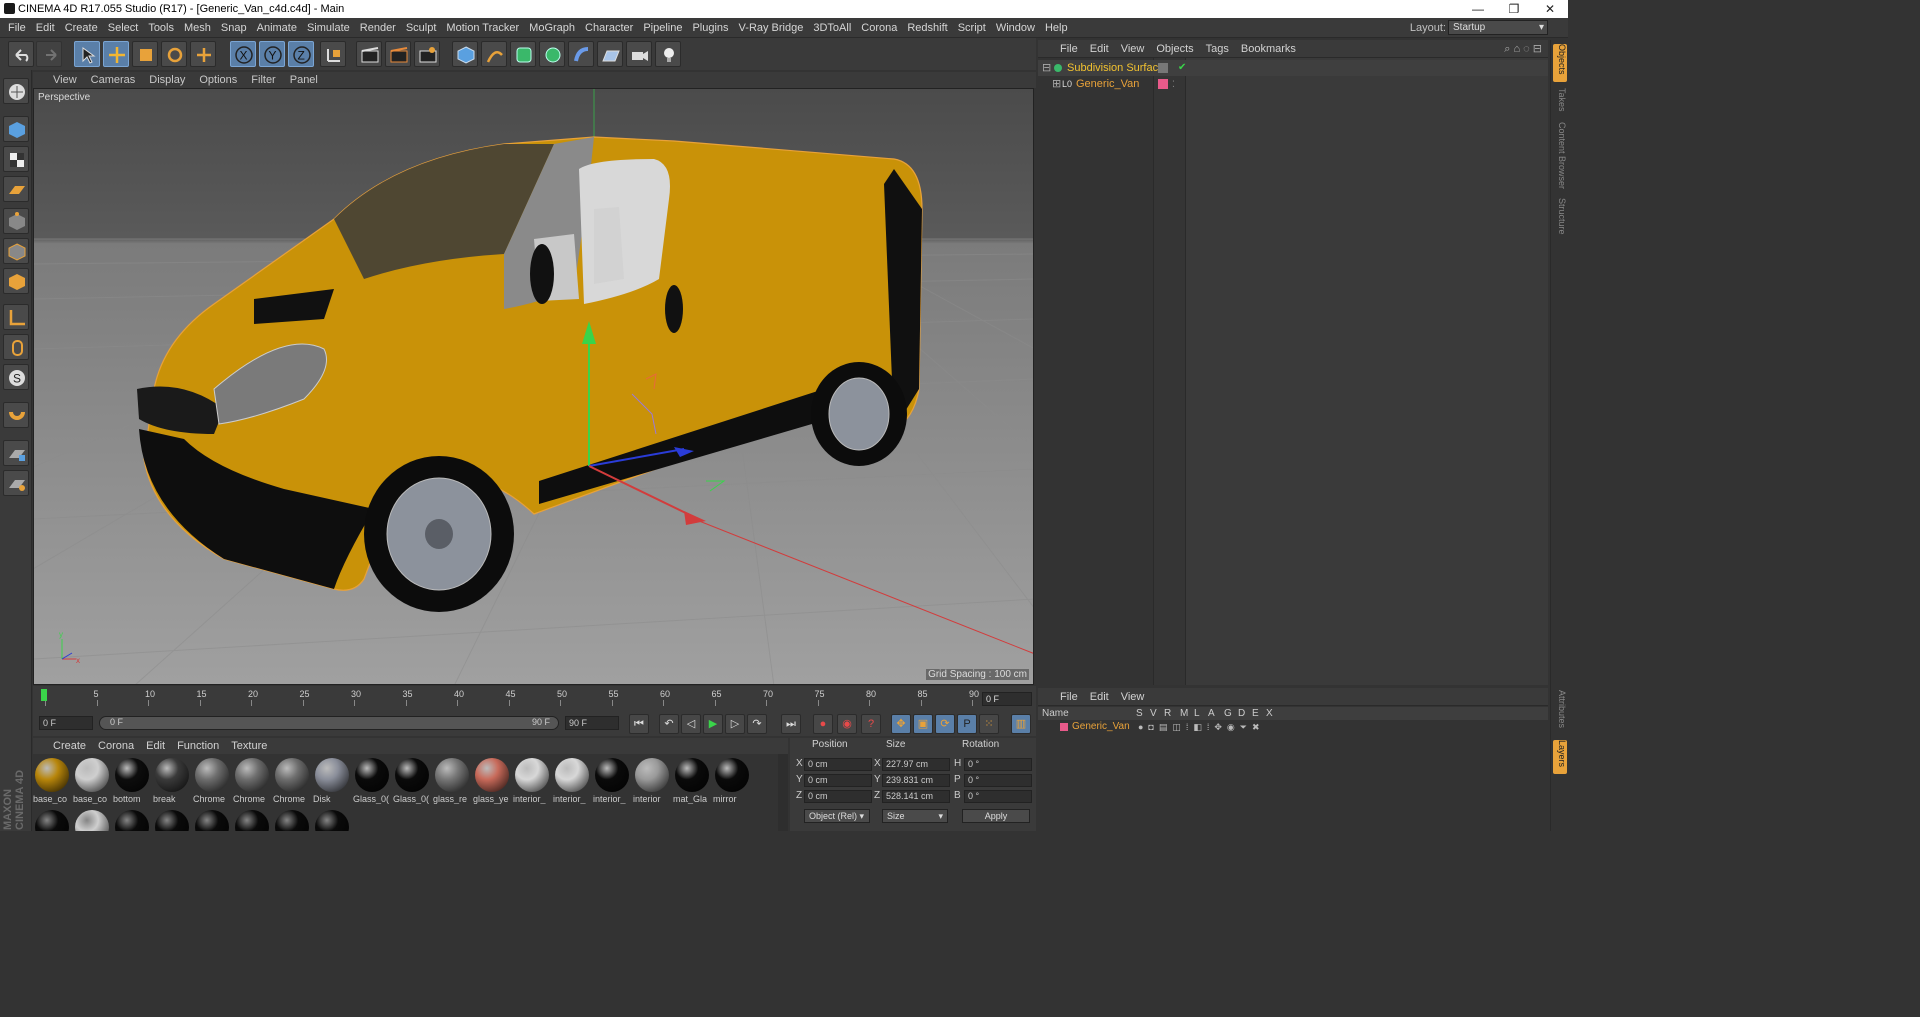 Image resolution: width=1920 pixels, height=1017 pixels. I want to click on expand-icon: ⊞, so click(1056, 84).